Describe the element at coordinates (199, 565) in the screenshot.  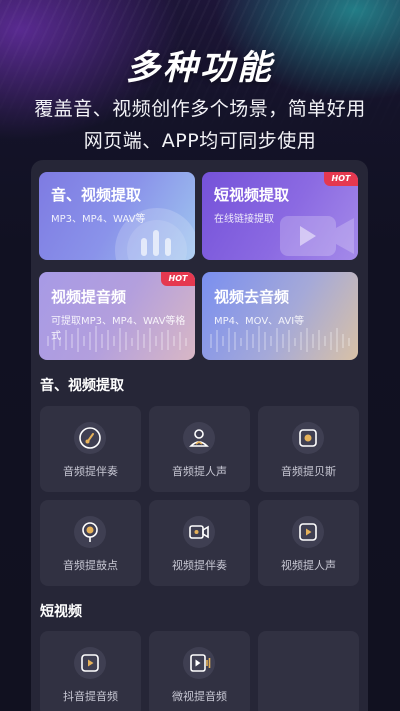
I see `tool-label: 视频提伴奏` at that location.